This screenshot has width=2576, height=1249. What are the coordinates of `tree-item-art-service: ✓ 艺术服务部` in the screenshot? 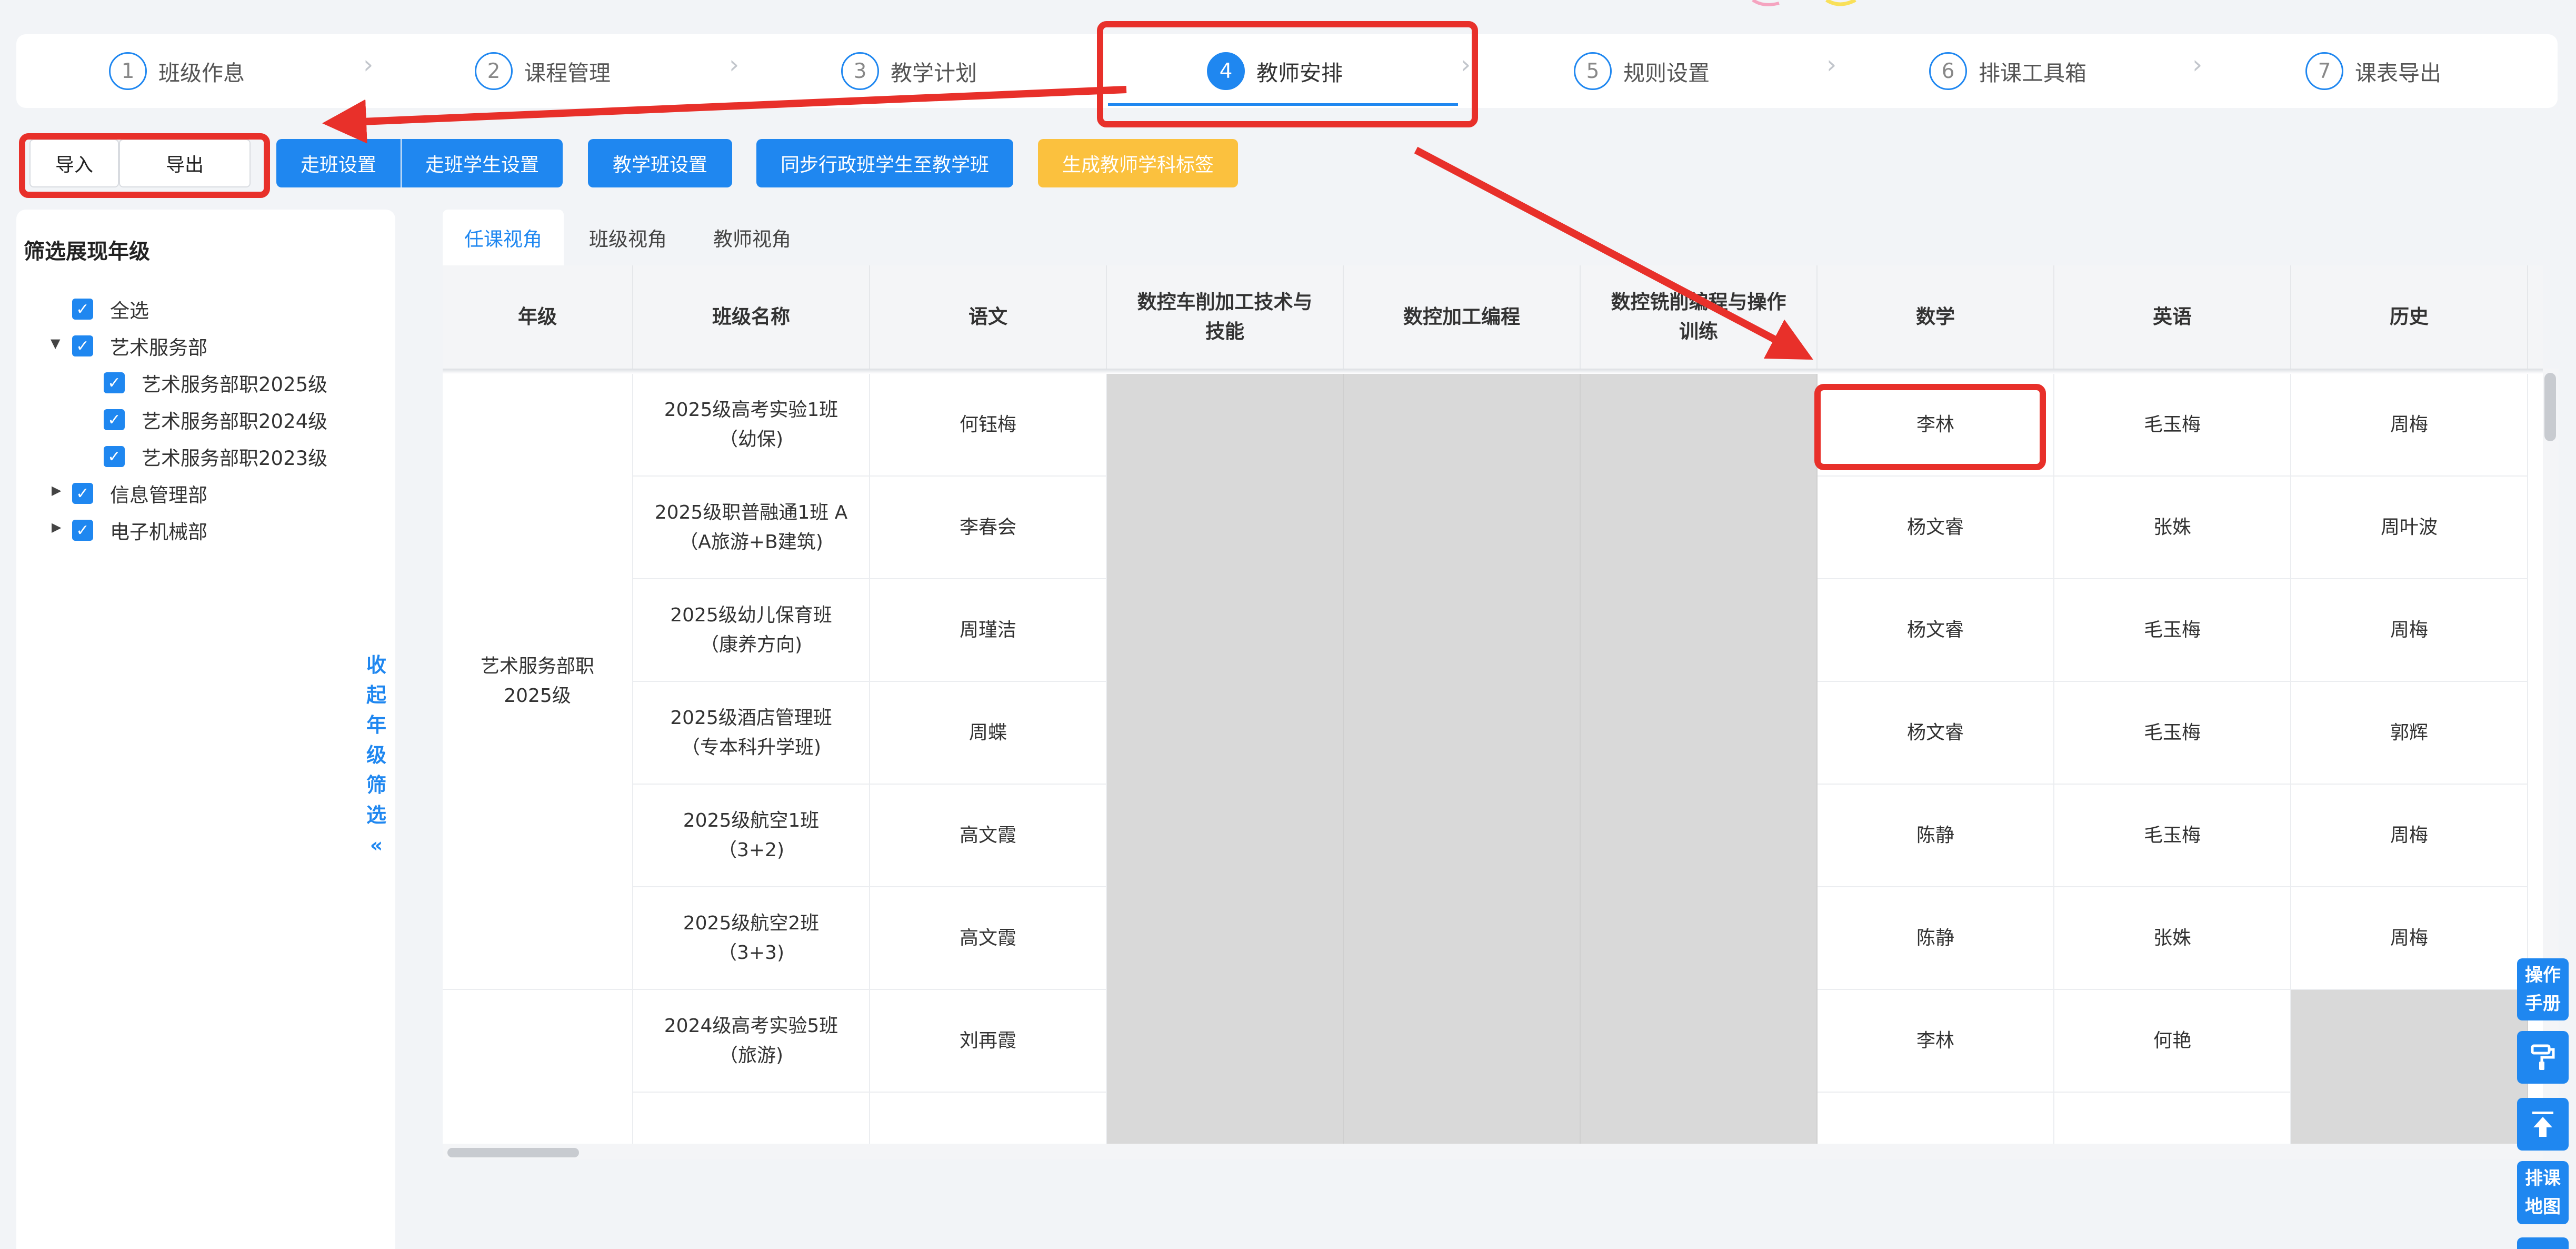 It's located at (139, 346).